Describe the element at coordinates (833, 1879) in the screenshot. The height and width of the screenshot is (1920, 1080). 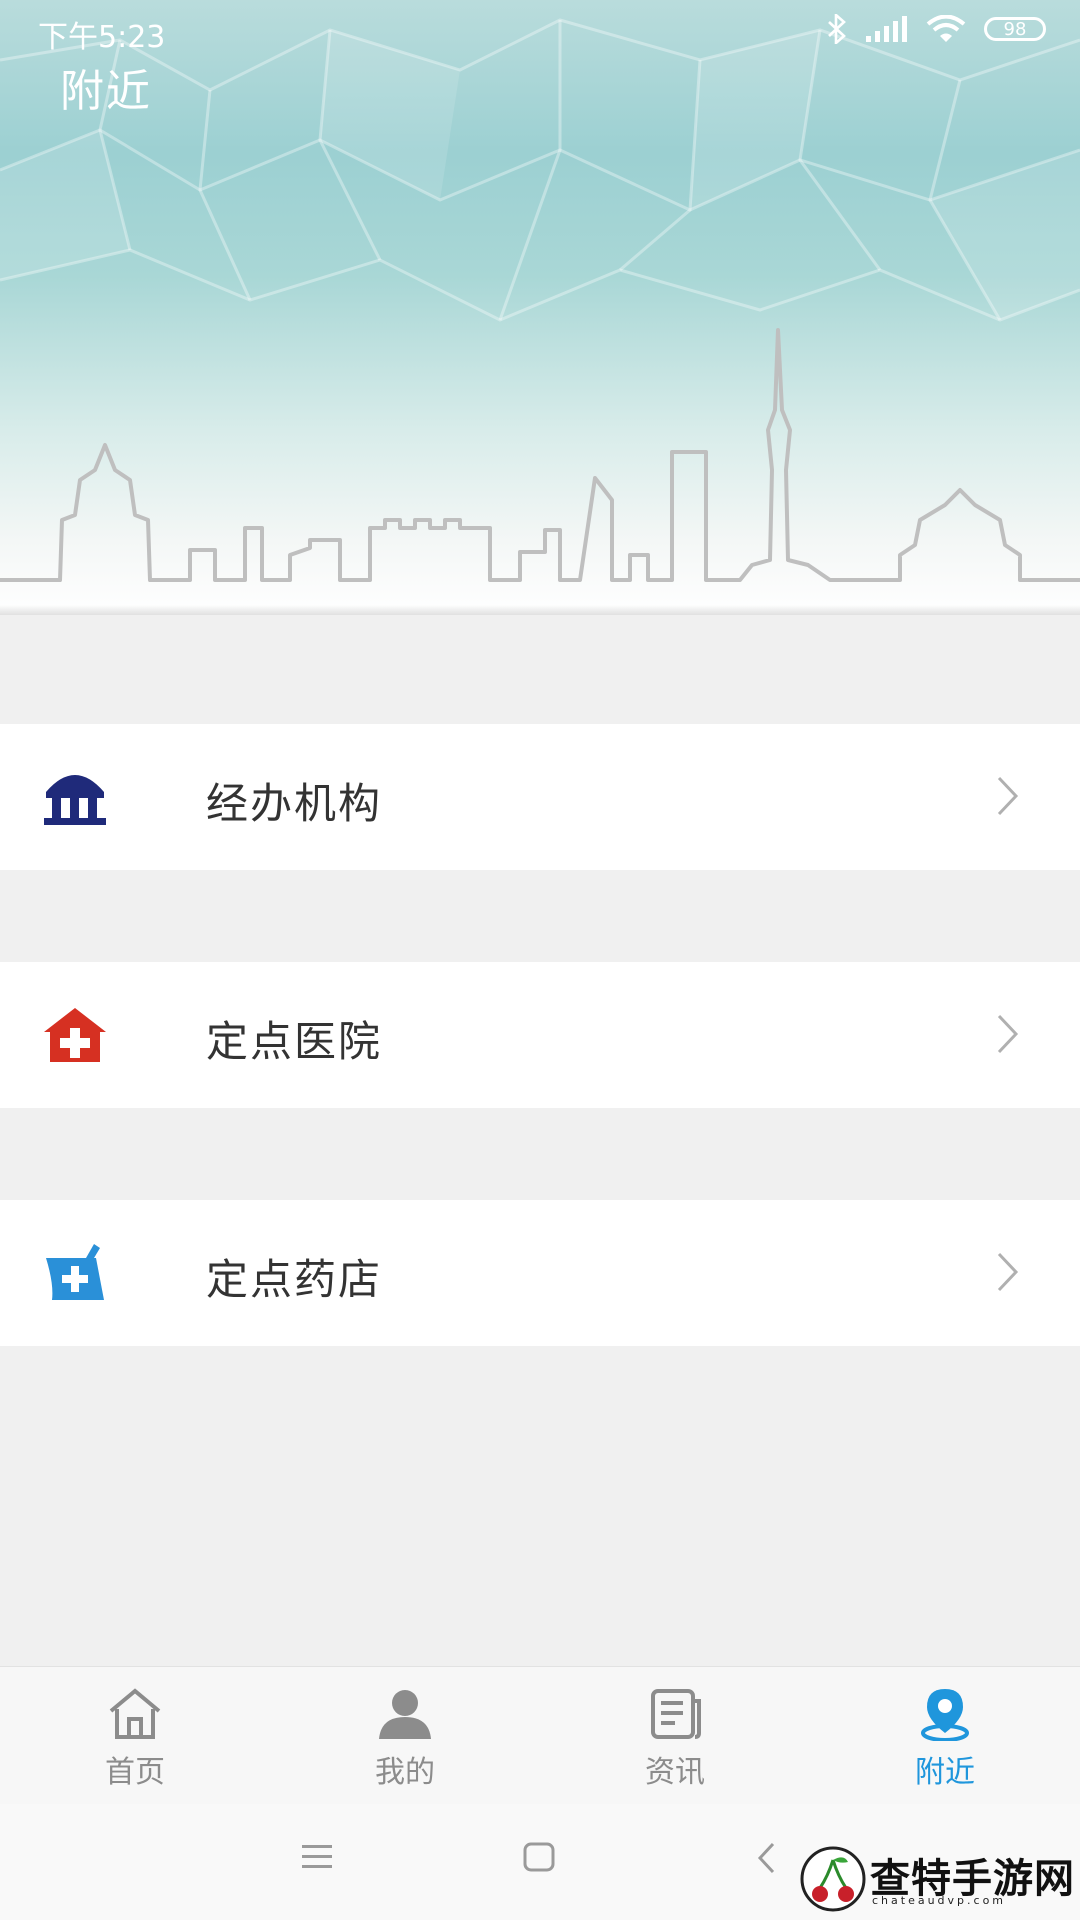
I see `cherry-logo-icon` at that location.